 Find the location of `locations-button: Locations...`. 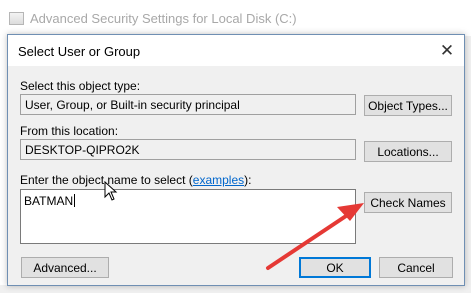

locations-button: Locations... is located at coordinates (408, 151).